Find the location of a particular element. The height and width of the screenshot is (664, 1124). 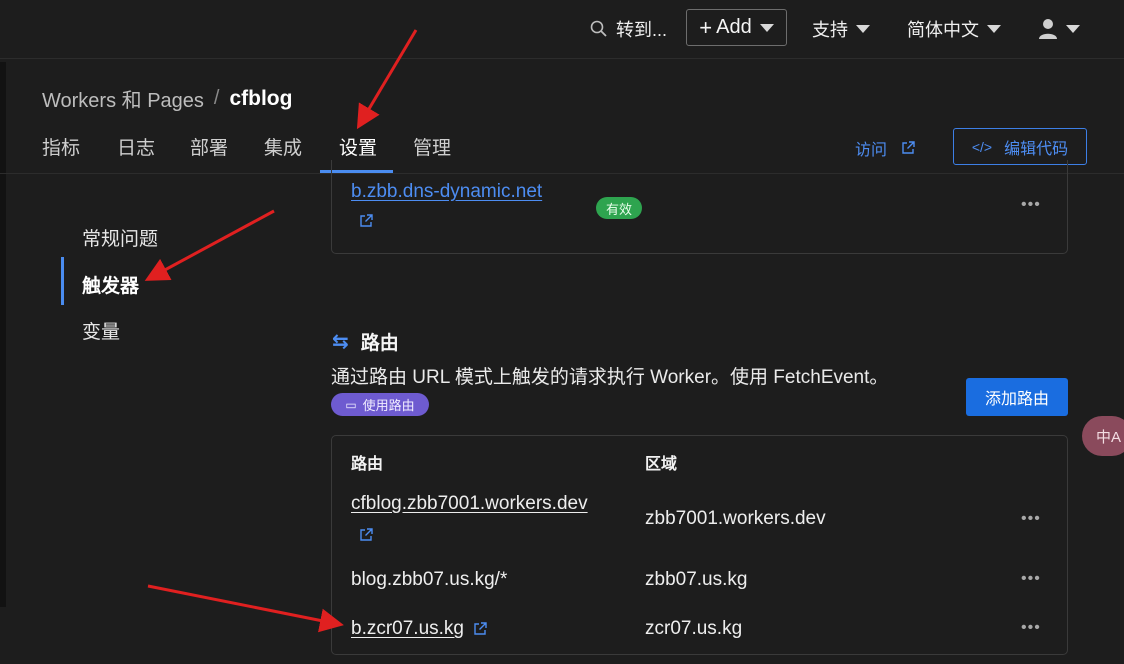

tab-logs: 日志 is located at coordinates (136, 146).